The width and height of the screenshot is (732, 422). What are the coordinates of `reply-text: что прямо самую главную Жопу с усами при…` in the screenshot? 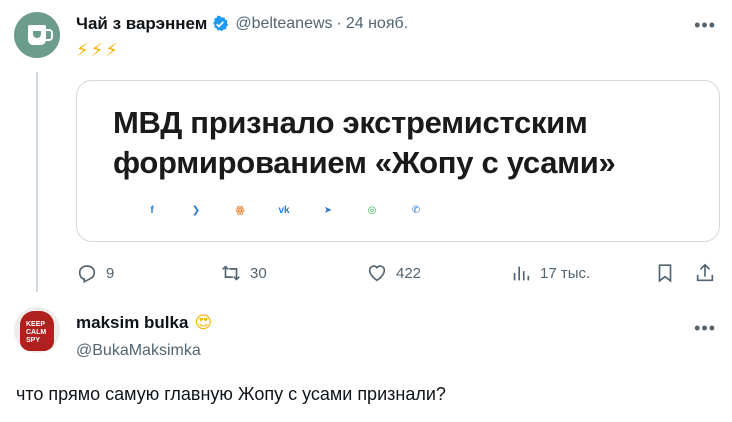 It's located at (231, 394).